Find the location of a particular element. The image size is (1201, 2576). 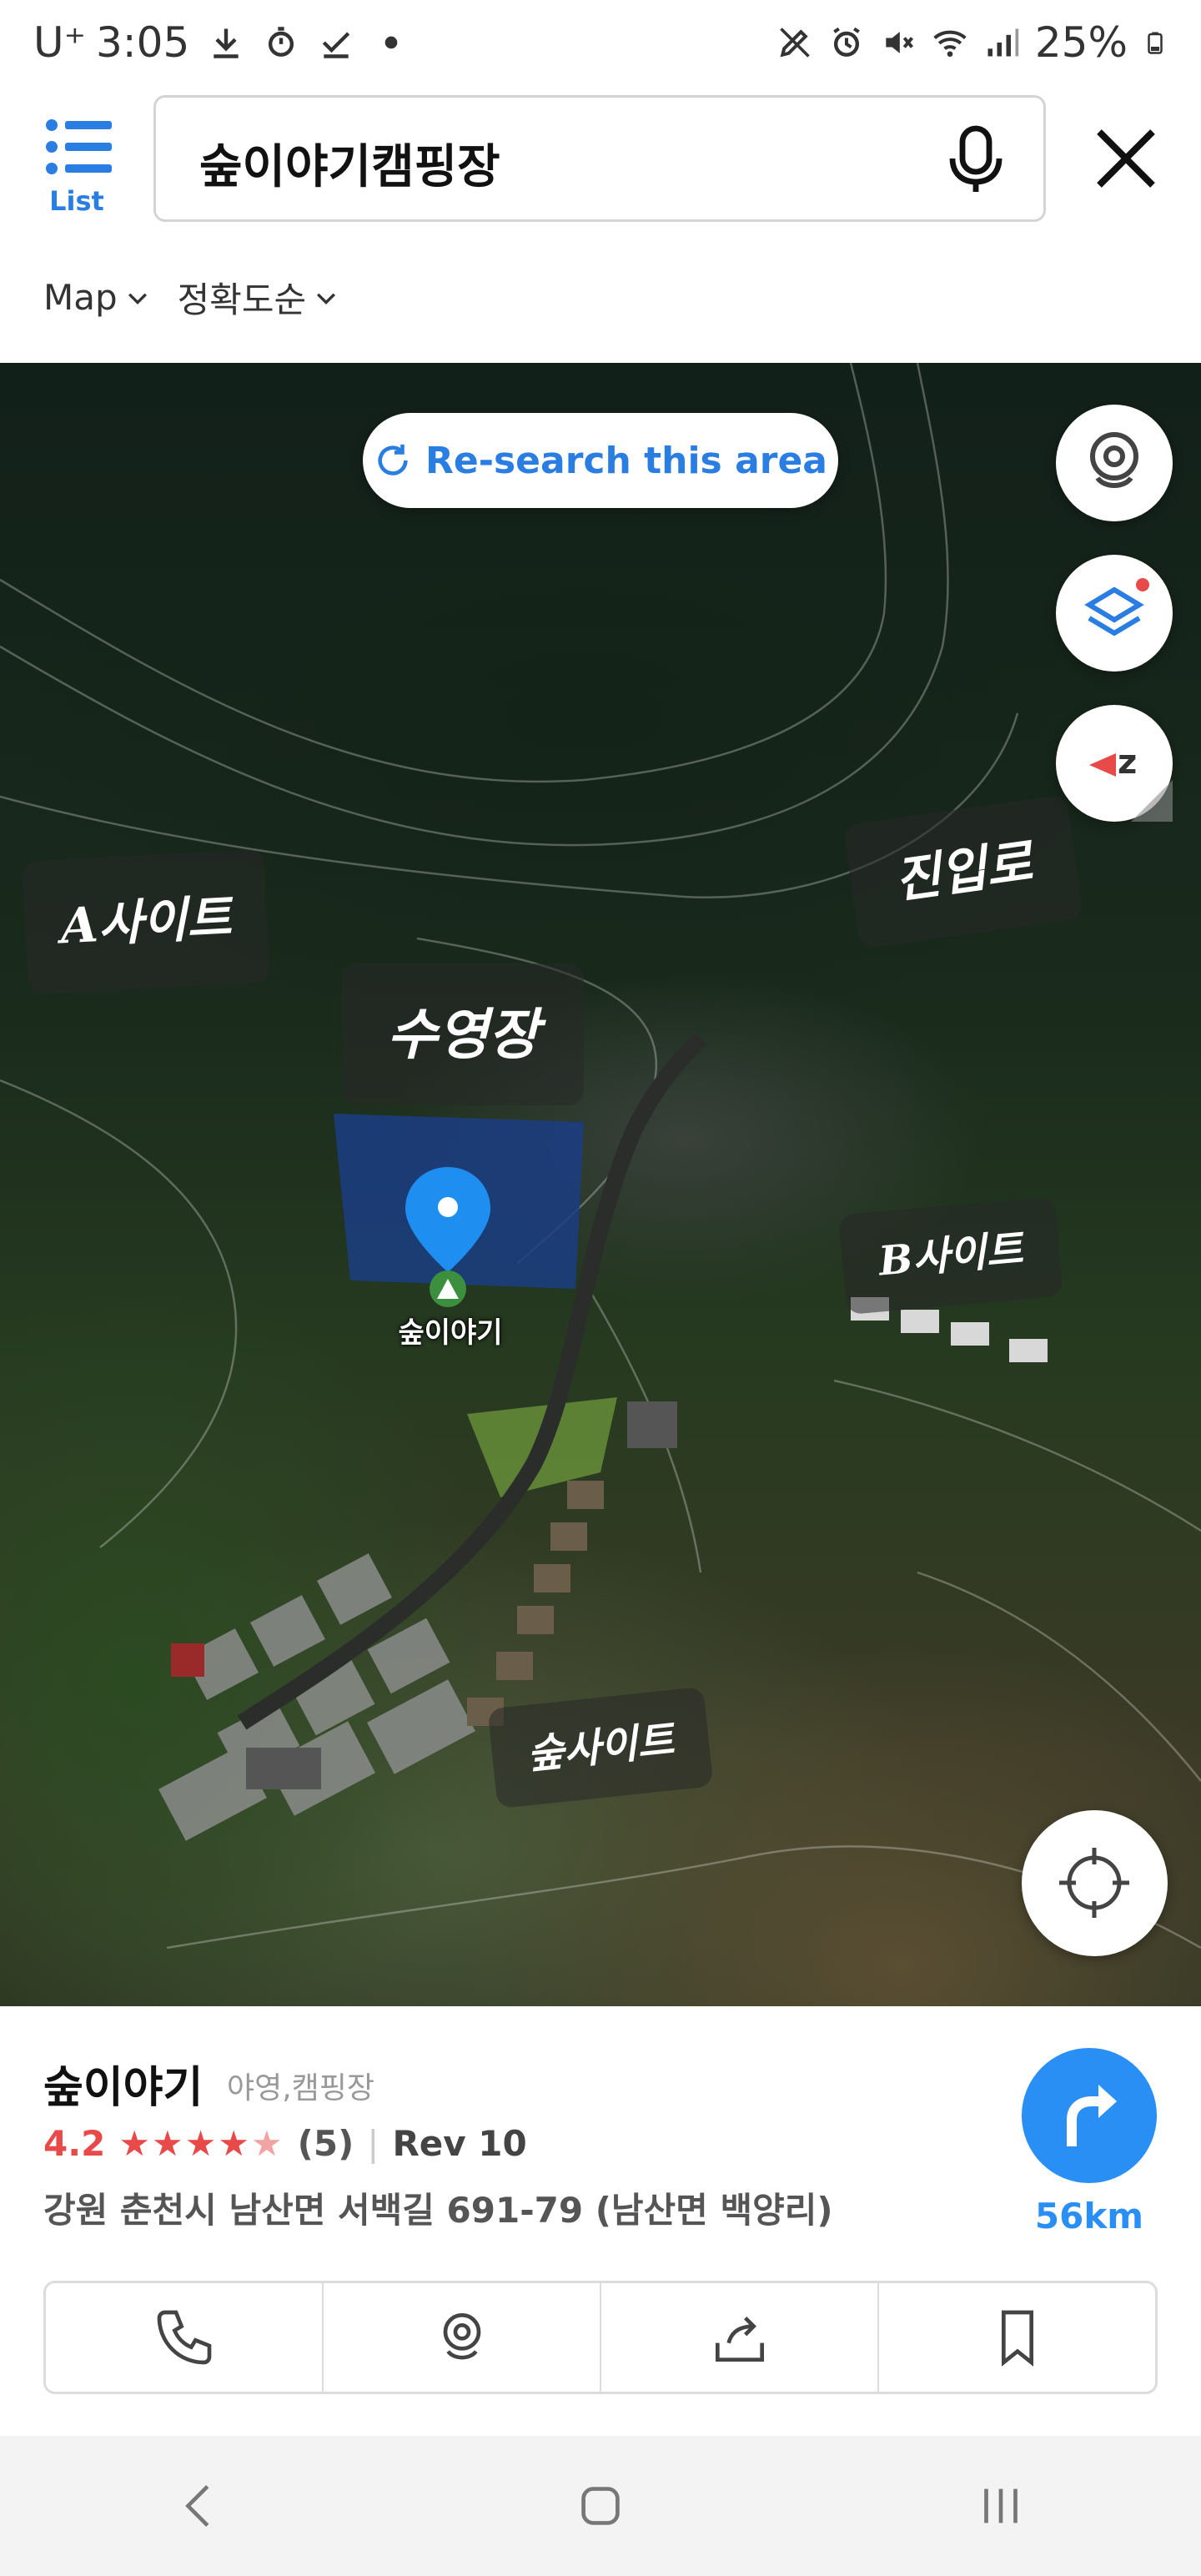

star-rating-icon: ★★★★★ is located at coordinates (201, 2143).